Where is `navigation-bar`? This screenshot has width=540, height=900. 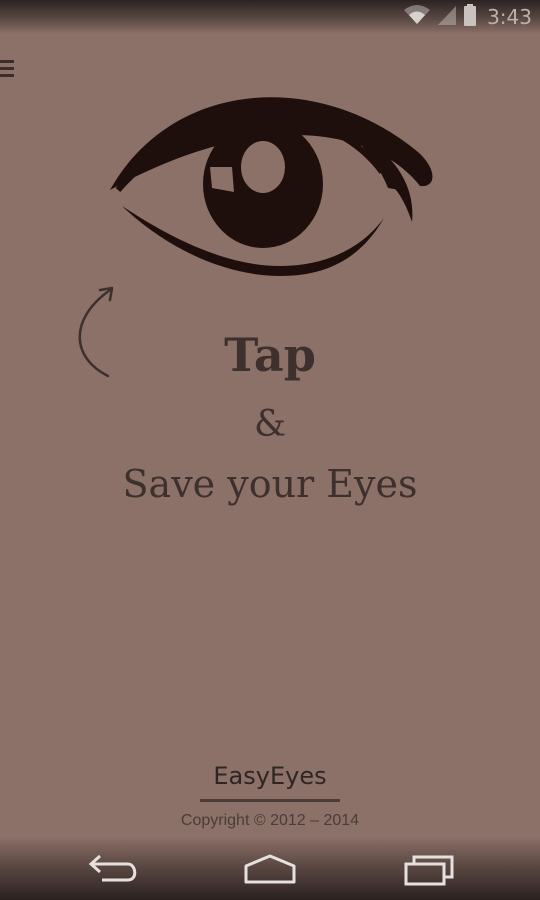
navigation-bar is located at coordinates (270, 868).